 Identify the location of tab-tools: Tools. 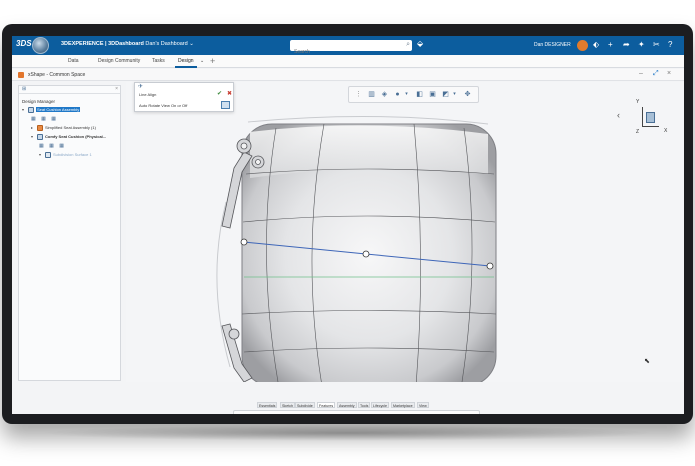
(364, 405).